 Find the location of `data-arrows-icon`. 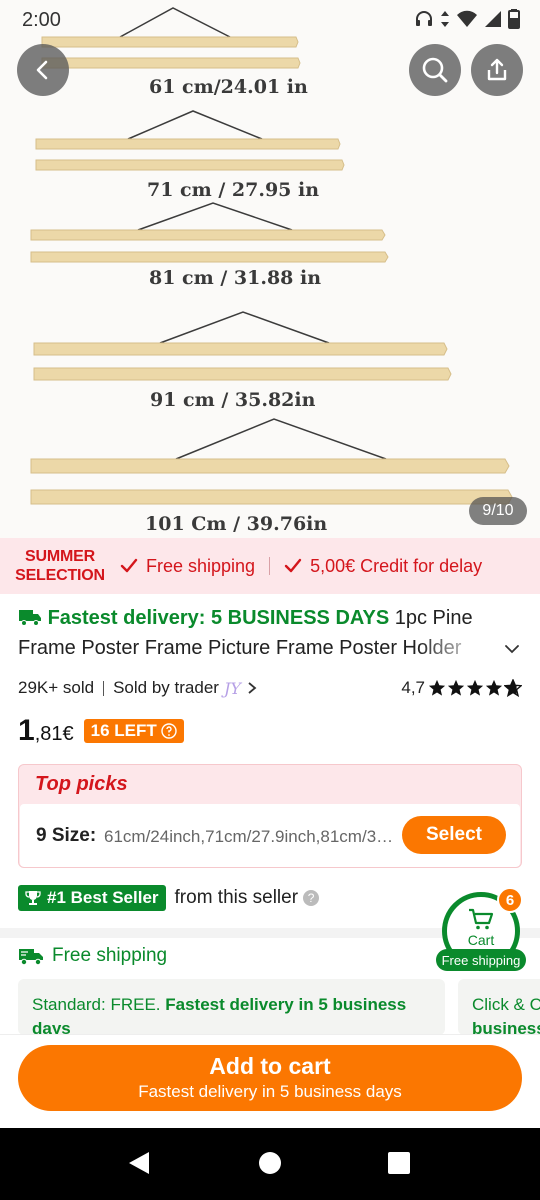

data-arrows-icon is located at coordinates (445, 19).